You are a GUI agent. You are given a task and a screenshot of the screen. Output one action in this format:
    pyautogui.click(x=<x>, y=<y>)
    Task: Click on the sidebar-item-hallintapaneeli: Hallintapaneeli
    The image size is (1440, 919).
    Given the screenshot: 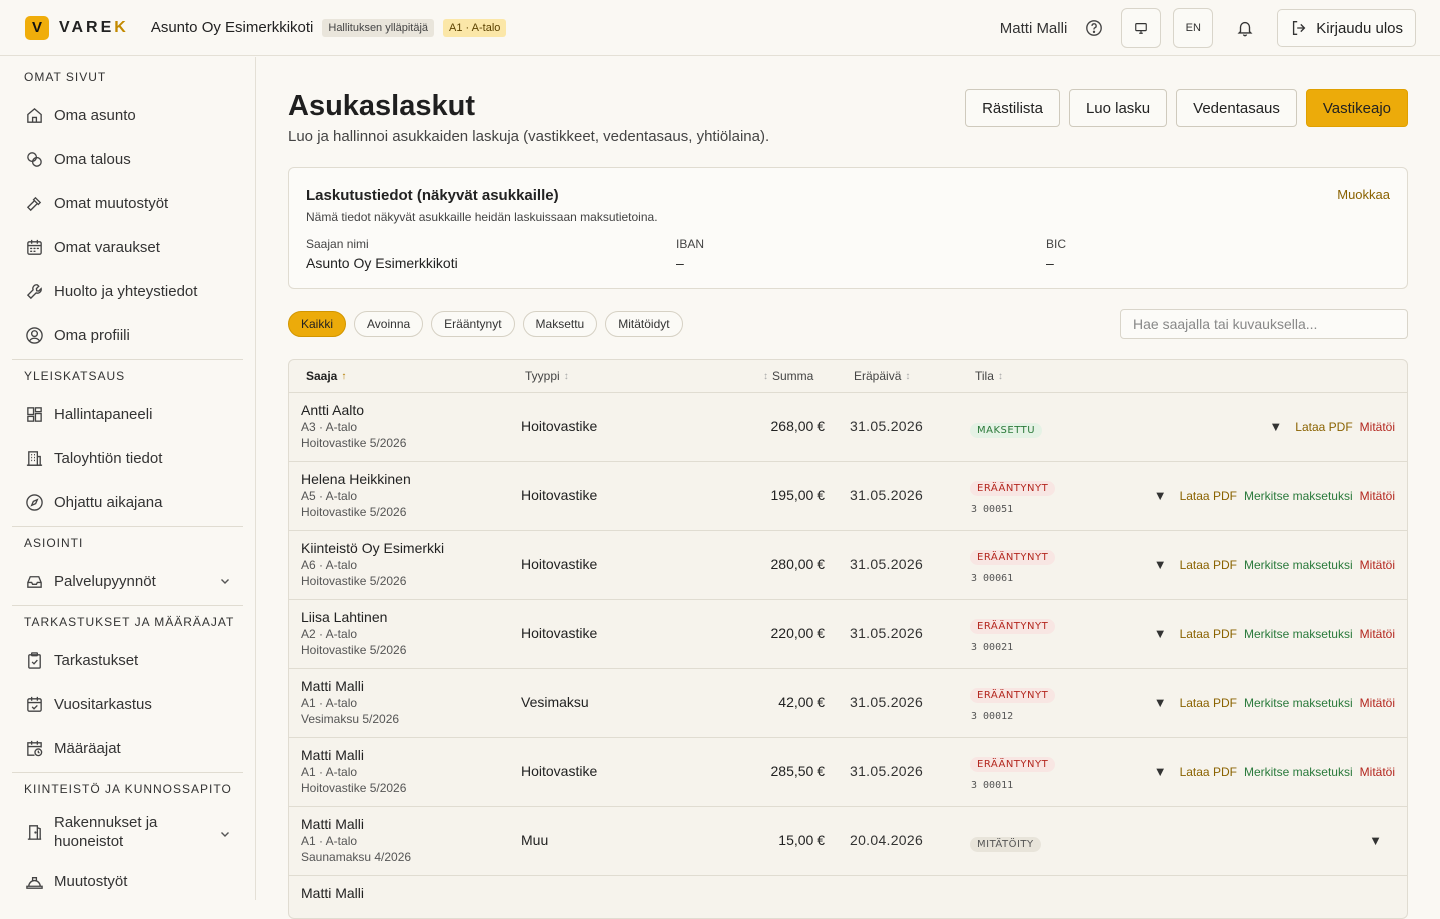 What is the action you would take?
    pyautogui.click(x=127, y=414)
    